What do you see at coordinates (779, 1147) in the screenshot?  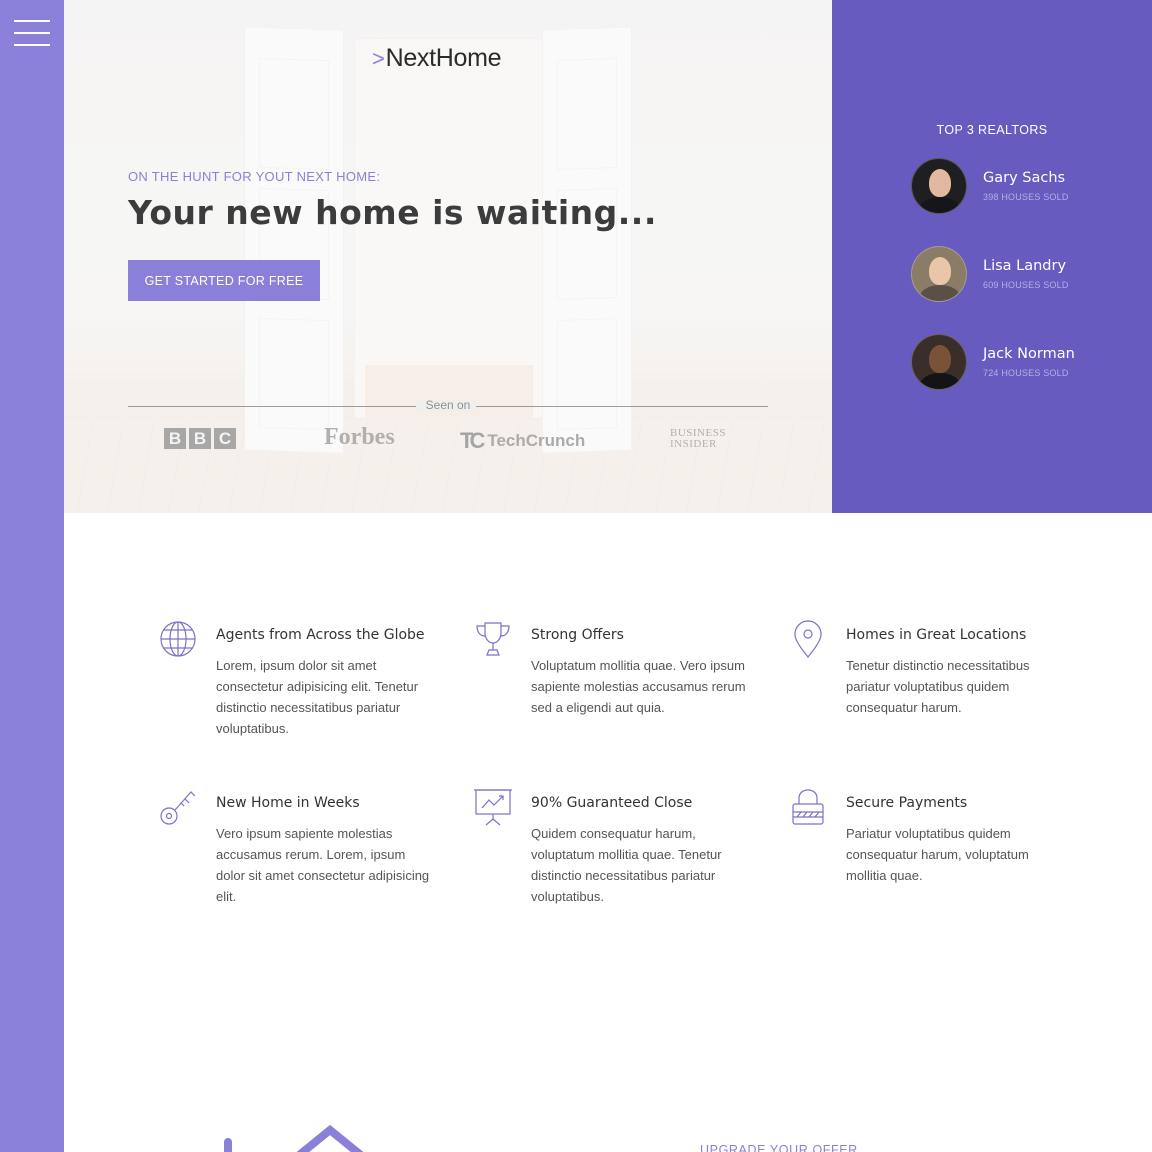 I see `upgrade-offer-heading: UPGRADE YOUR OFFER` at bounding box center [779, 1147].